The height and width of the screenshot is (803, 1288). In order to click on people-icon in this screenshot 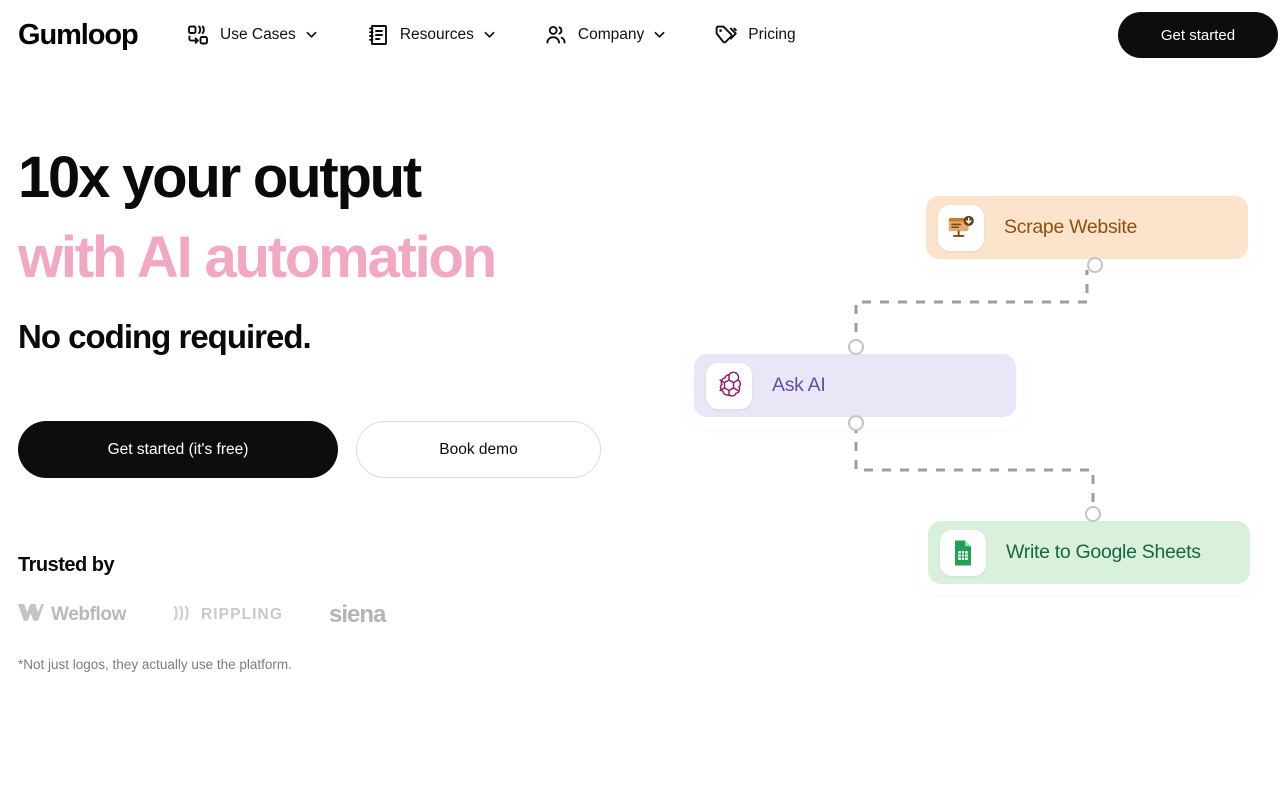, I will do `click(556, 35)`.